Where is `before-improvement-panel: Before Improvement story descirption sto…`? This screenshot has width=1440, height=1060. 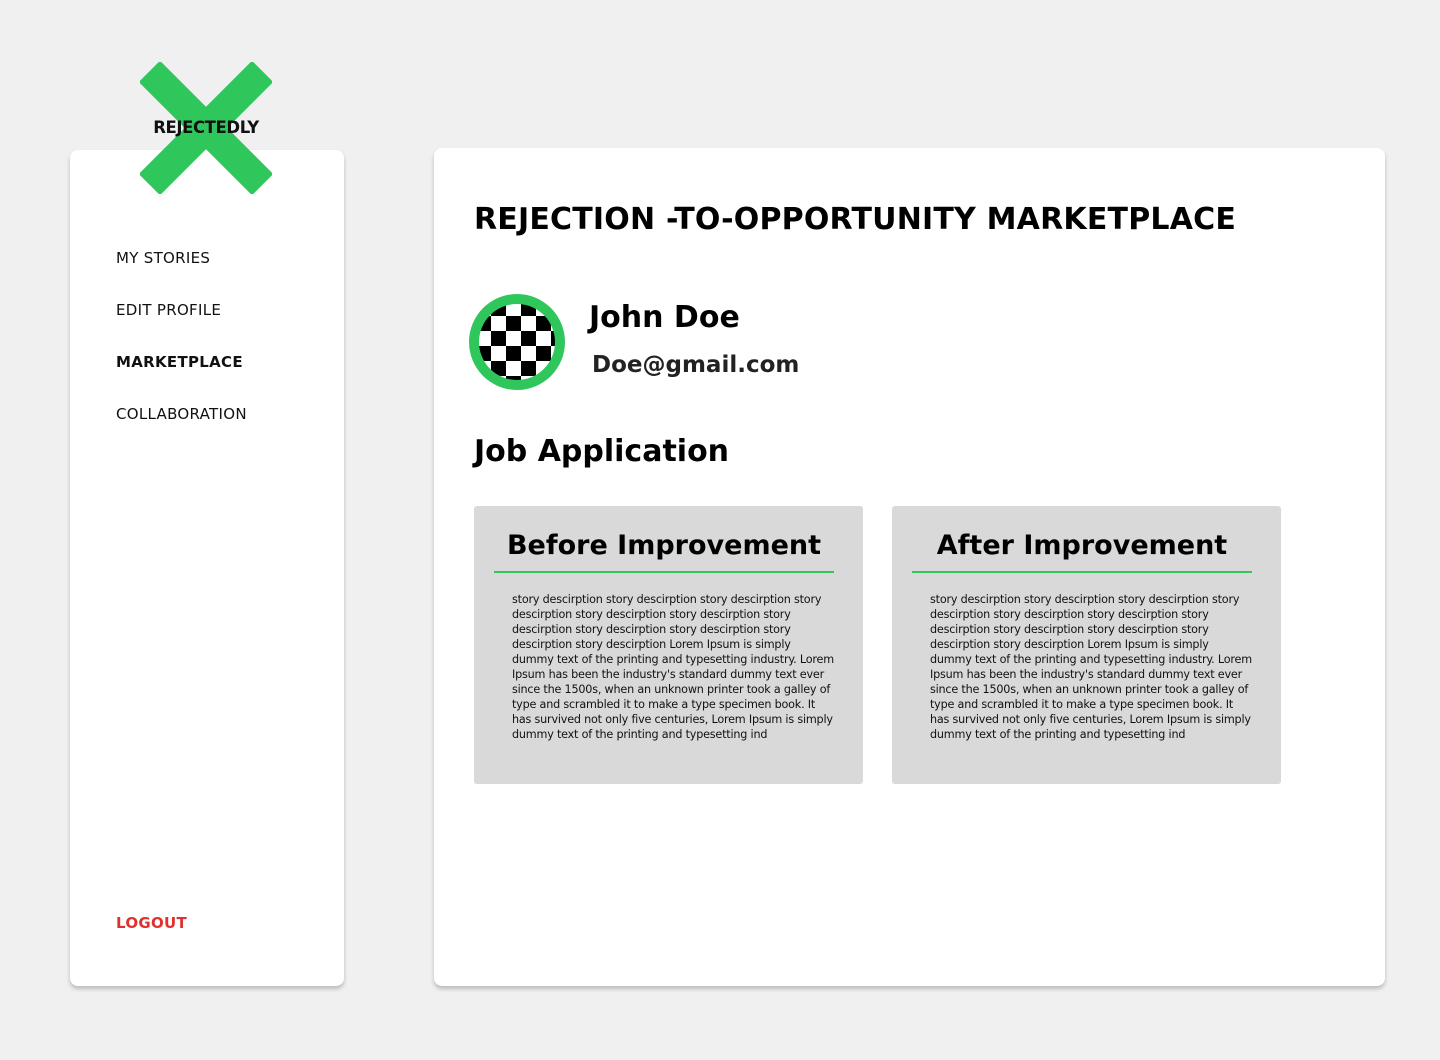
before-improvement-panel: Before Improvement story descirption sto… is located at coordinates (668, 645).